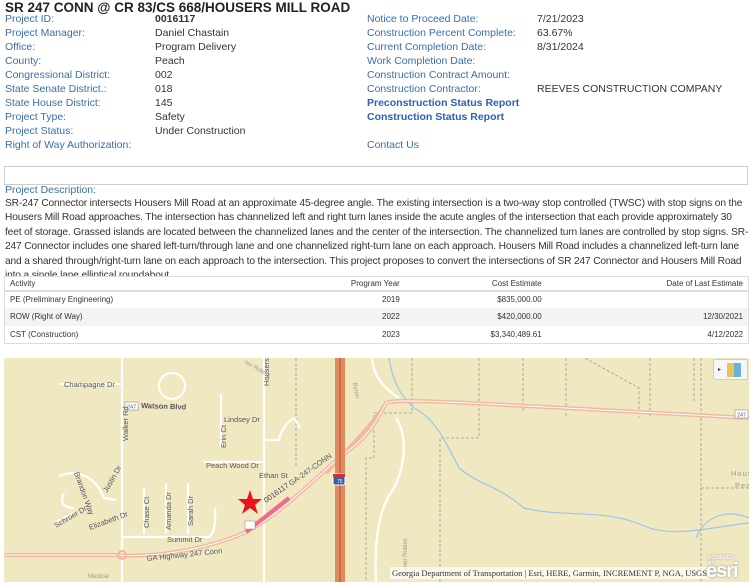 The width and height of the screenshot is (753, 588). What do you see at coordinates (475, 317) in the screenshot?
I see `cell-cost: $420,000.00` at bounding box center [475, 317].